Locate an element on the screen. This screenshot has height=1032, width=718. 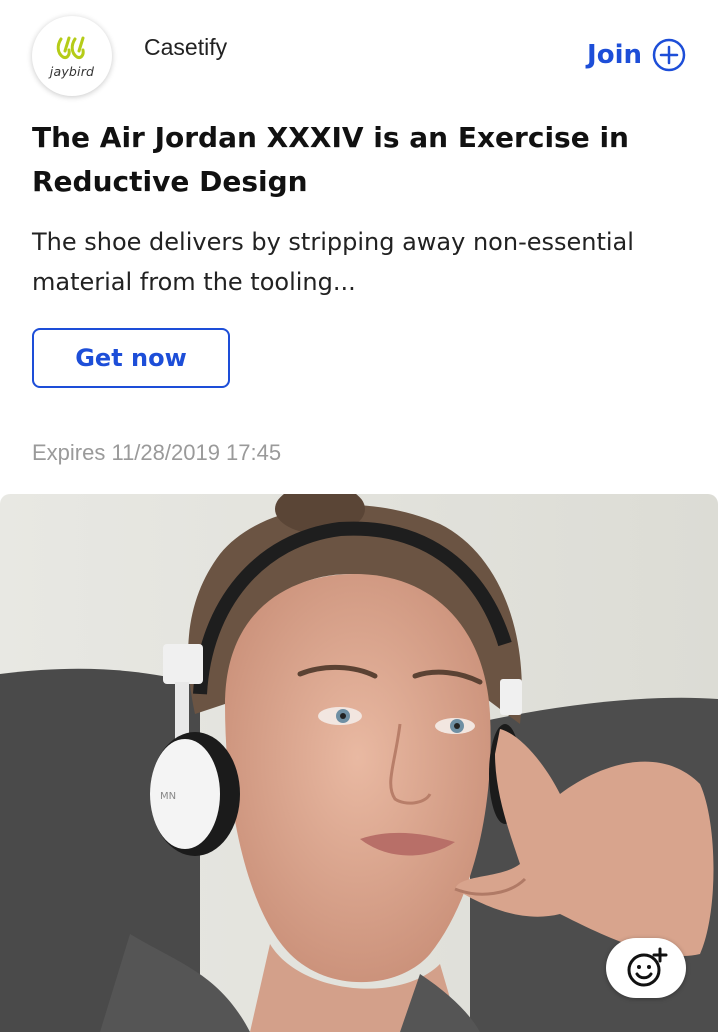
brand-logo: jaybird is located at coordinates (72, 56).